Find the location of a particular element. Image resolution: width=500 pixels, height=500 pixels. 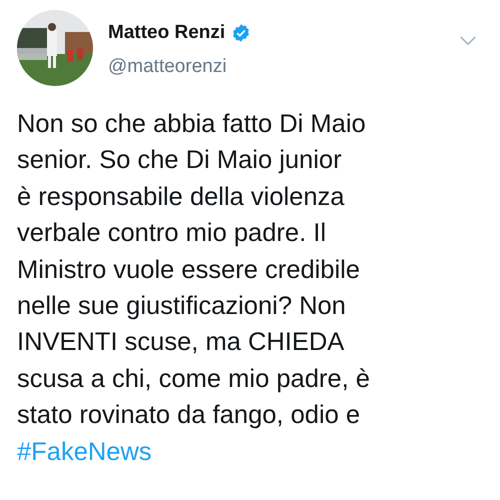

author-name: Matteo Renzi is located at coordinates (167, 33).